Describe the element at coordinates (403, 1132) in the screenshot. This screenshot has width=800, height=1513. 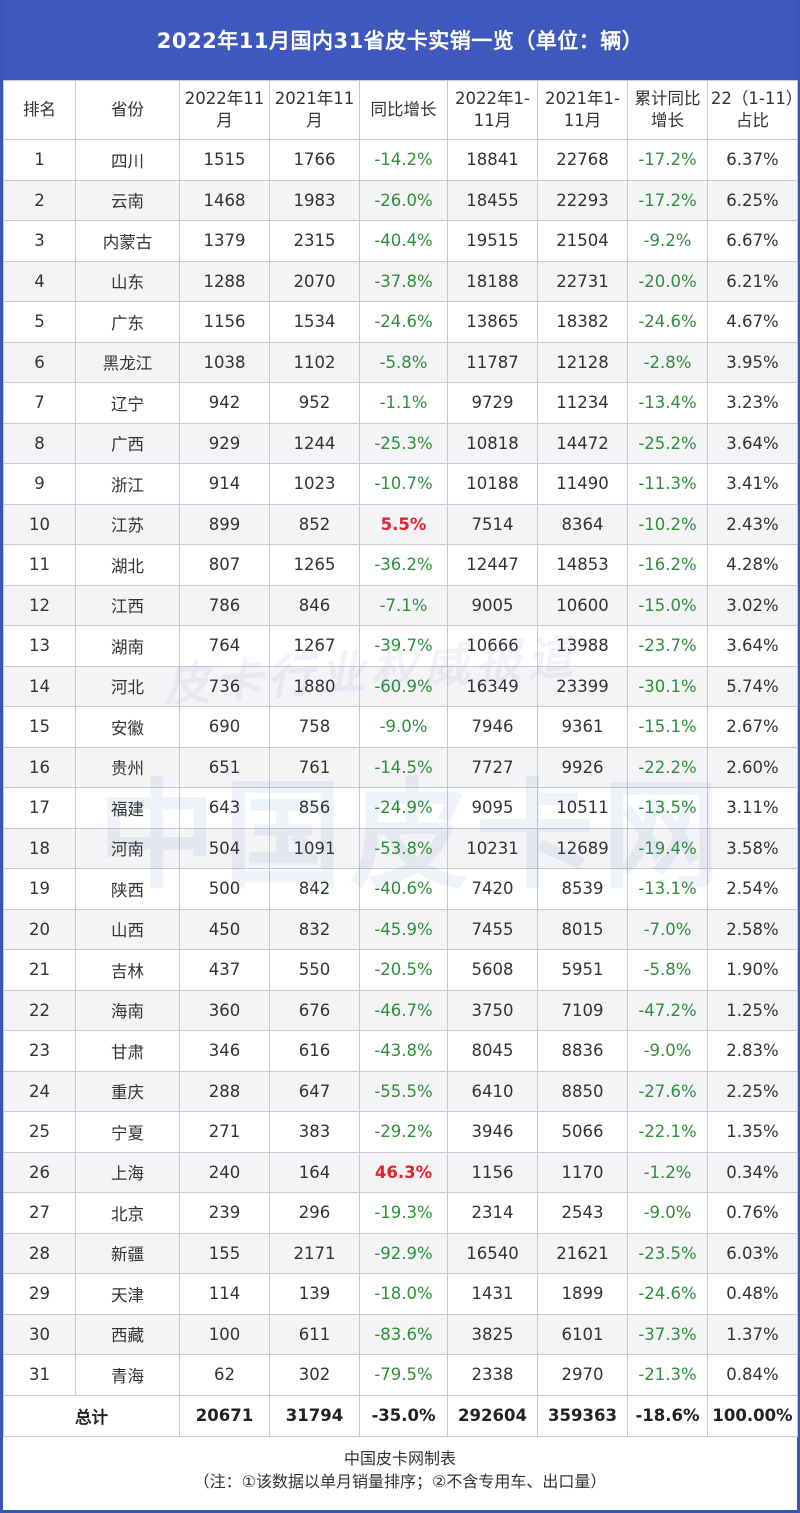
I see `cell-yoy: -29.2%` at that location.